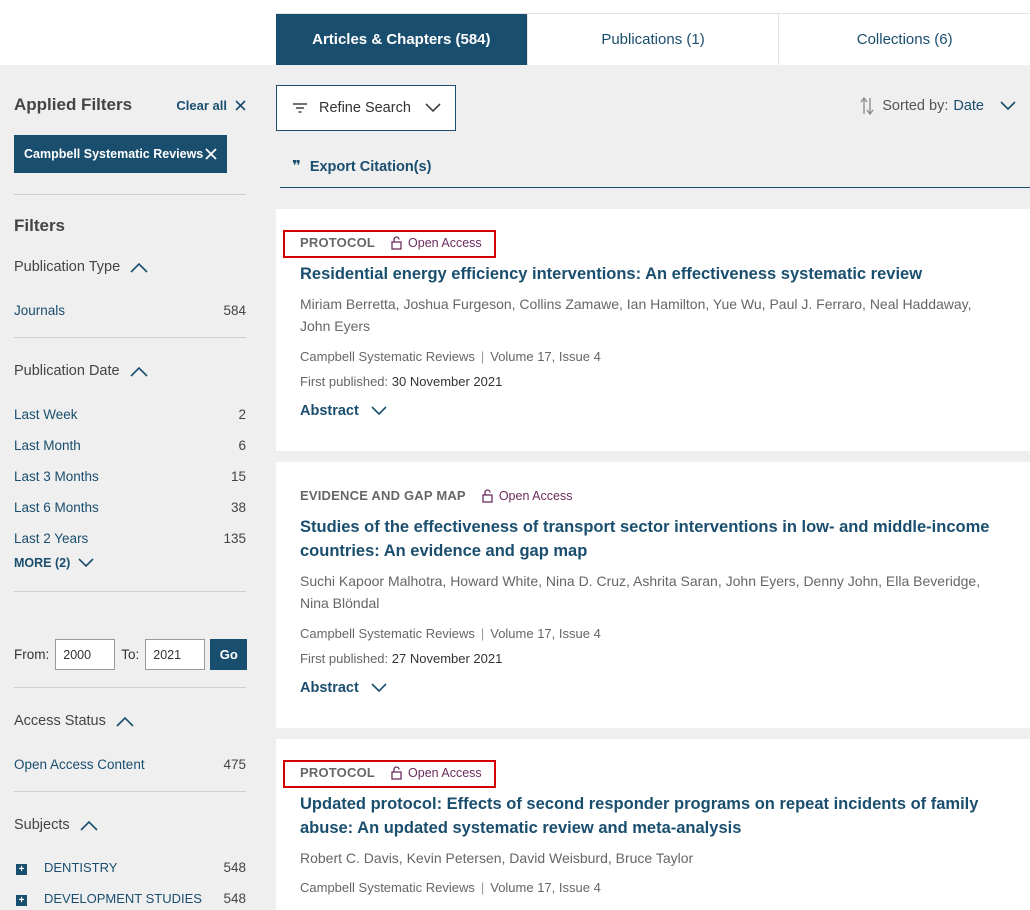 Image resolution: width=1030 pixels, height=910 pixels. Describe the element at coordinates (130, 476) in the screenshot. I see `filter-last-3-months: Last 3 Months 15` at that location.